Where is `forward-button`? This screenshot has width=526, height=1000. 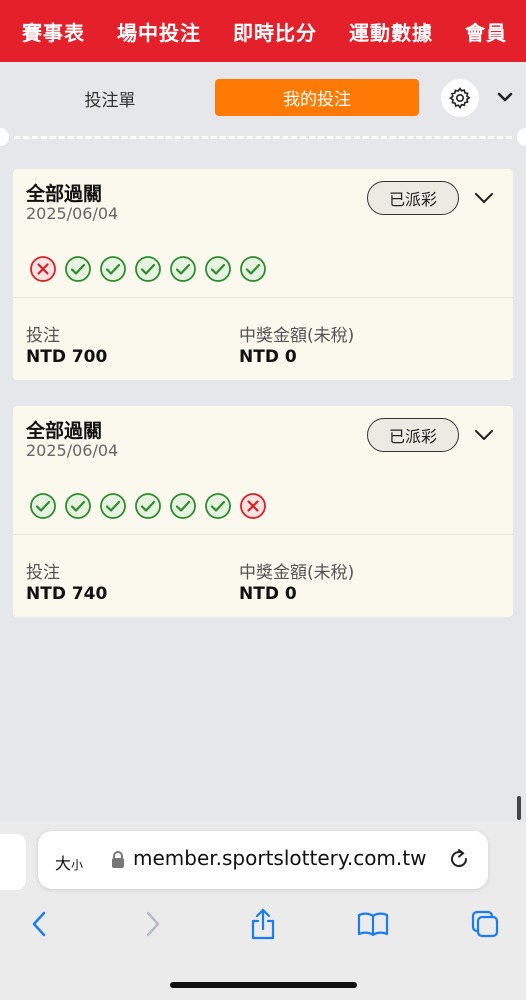
forward-button is located at coordinates (153, 924).